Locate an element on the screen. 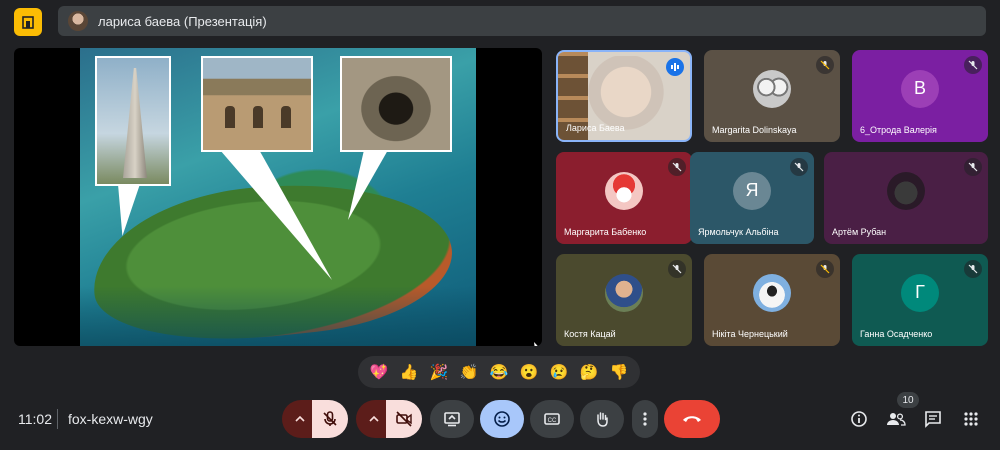 The width and height of the screenshot is (1000, 450). reaction-surprised: 😮 is located at coordinates (529, 372).